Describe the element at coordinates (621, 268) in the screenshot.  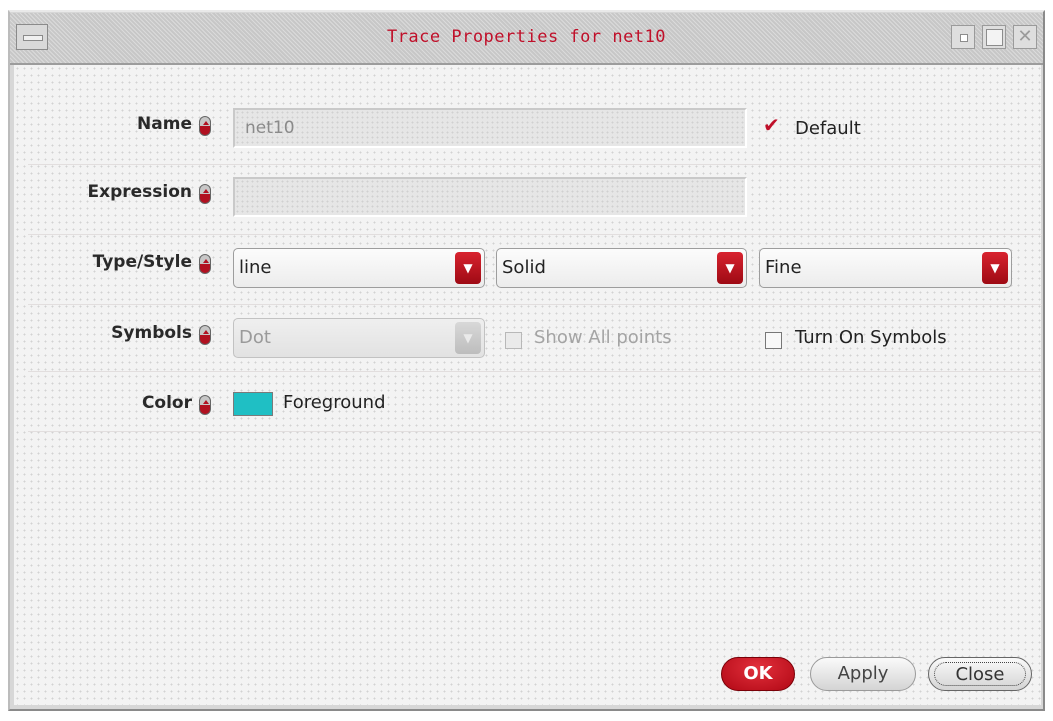
I see `line-style-combo: Solid ▼` at that location.